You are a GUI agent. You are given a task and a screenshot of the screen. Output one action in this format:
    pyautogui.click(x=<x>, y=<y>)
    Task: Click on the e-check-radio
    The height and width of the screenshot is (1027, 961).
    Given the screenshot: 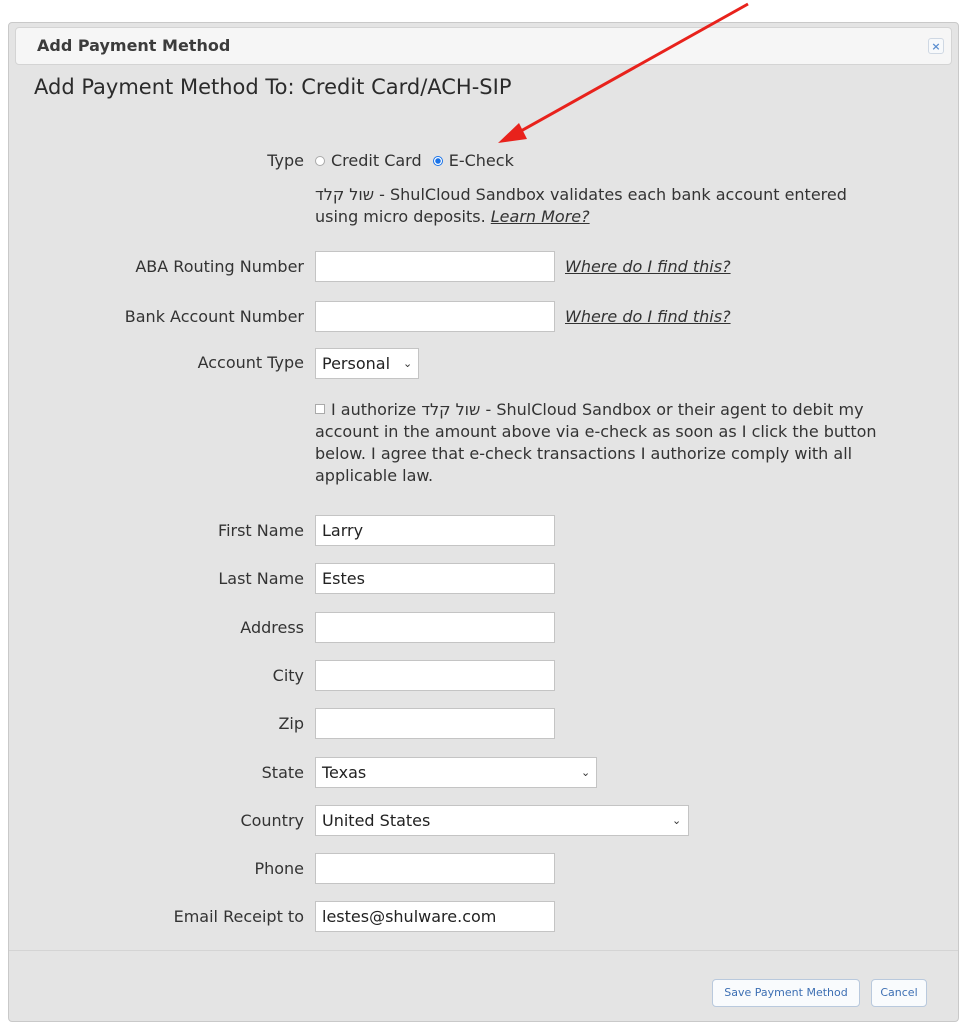 What is the action you would take?
    pyautogui.click(x=437, y=160)
    